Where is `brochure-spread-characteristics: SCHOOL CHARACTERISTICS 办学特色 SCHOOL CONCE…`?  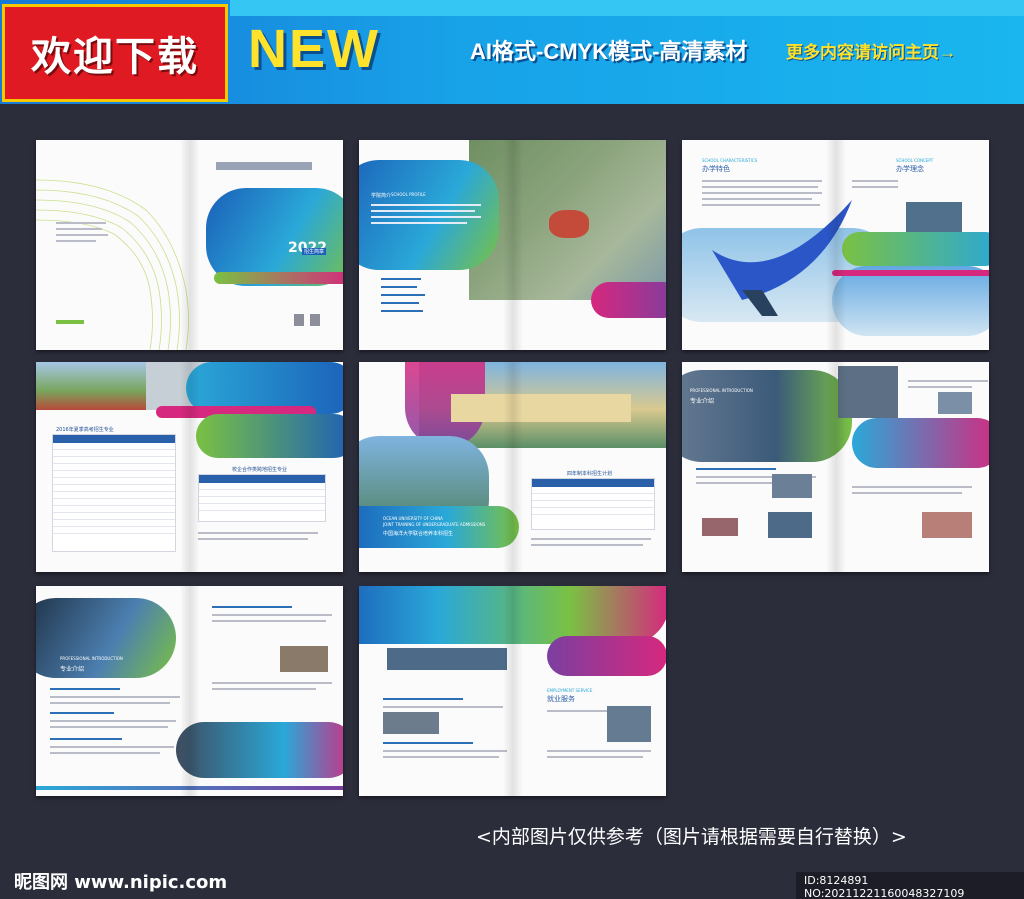 brochure-spread-characteristics: SCHOOL CHARACTERISTICS 办学特色 SCHOOL CONCE… is located at coordinates (835, 245).